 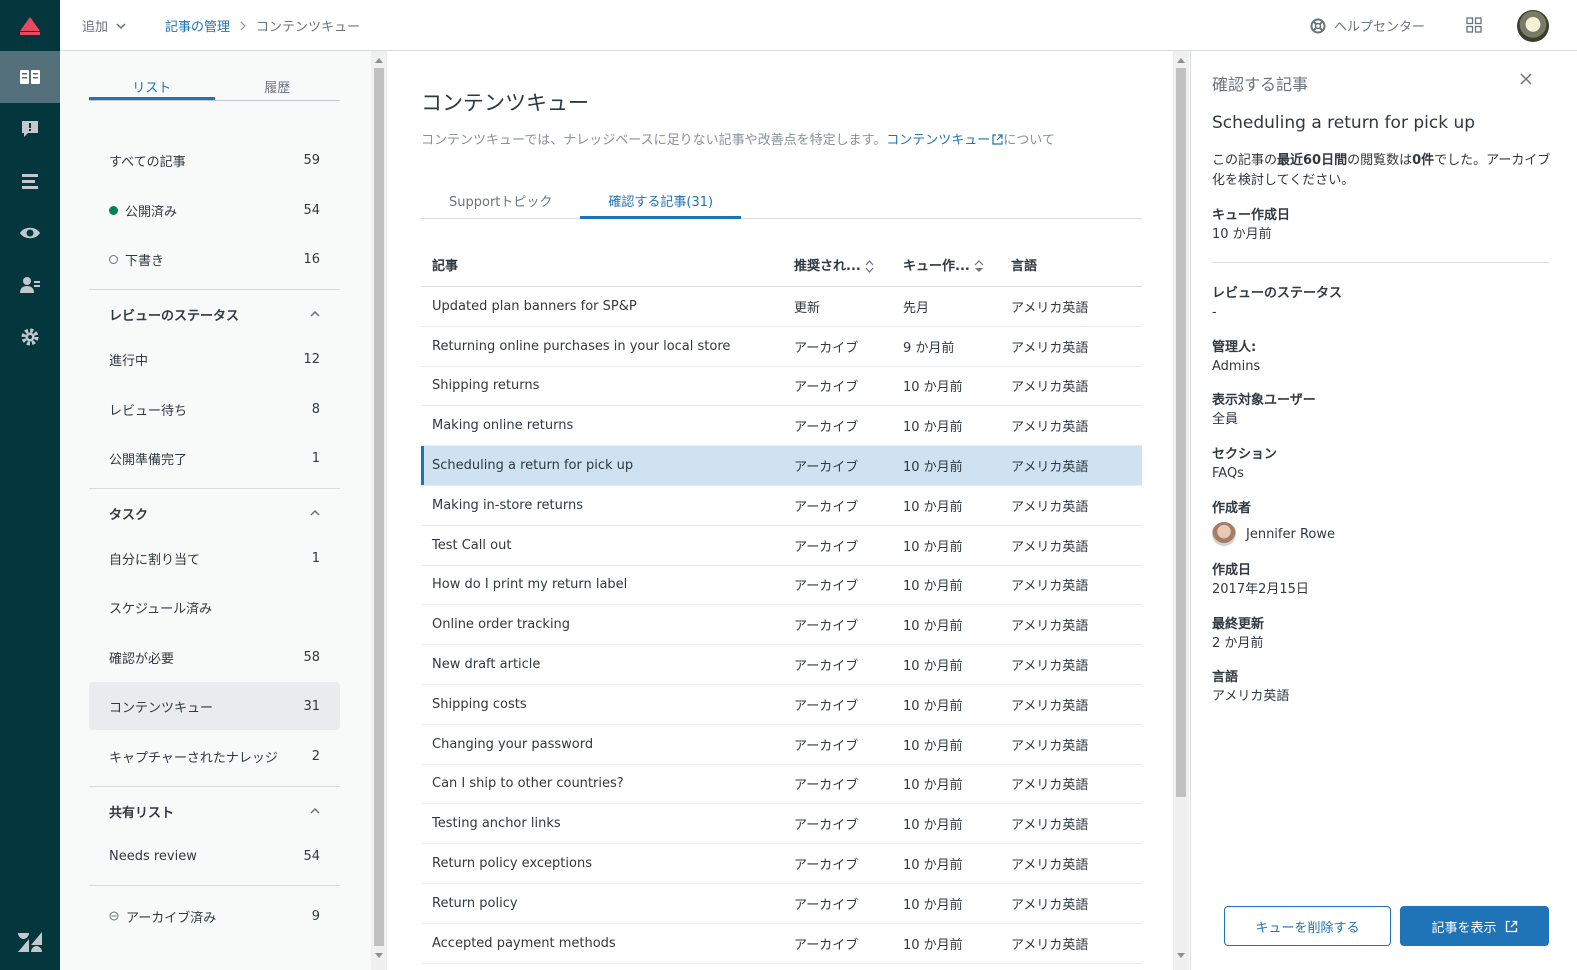 What do you see at coordinates (30, 77) in the screenshot?
I see `manage-articles-nav-icon` at bounding box center [30, 77].